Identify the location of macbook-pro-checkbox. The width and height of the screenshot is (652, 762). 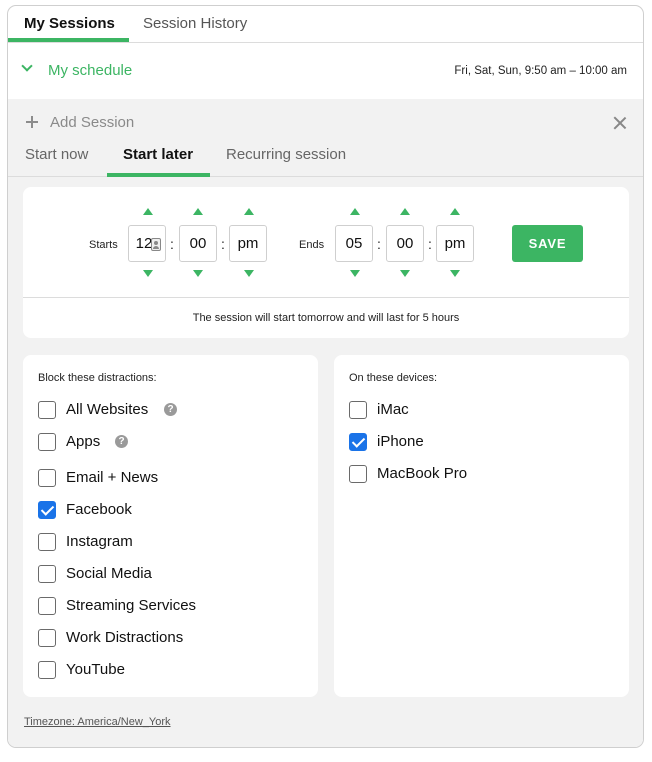
(358, 474).